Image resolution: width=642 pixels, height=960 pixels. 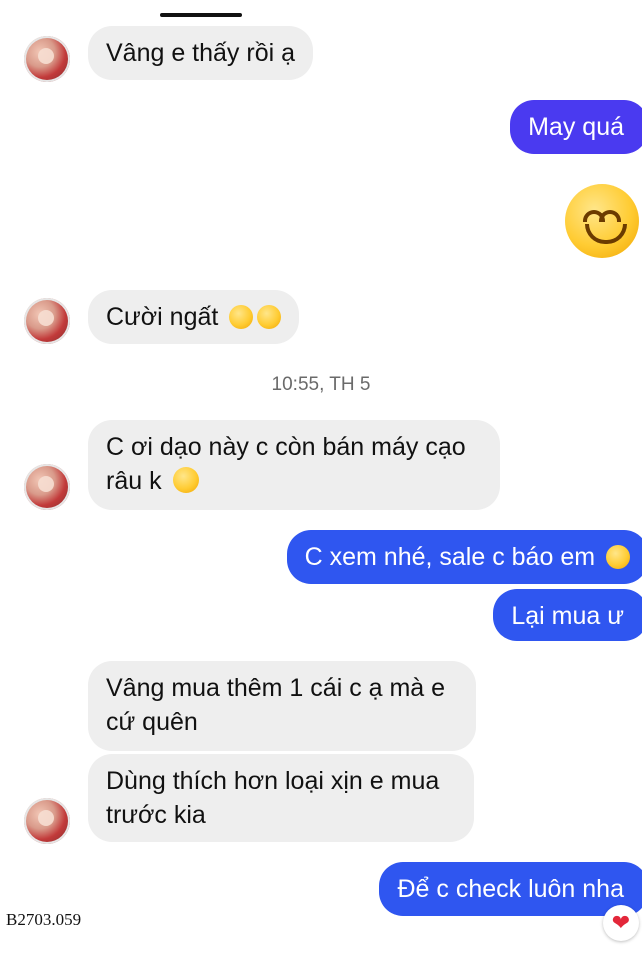 I want to click on message-text: Cười ngất, so click(x=162, y=317).